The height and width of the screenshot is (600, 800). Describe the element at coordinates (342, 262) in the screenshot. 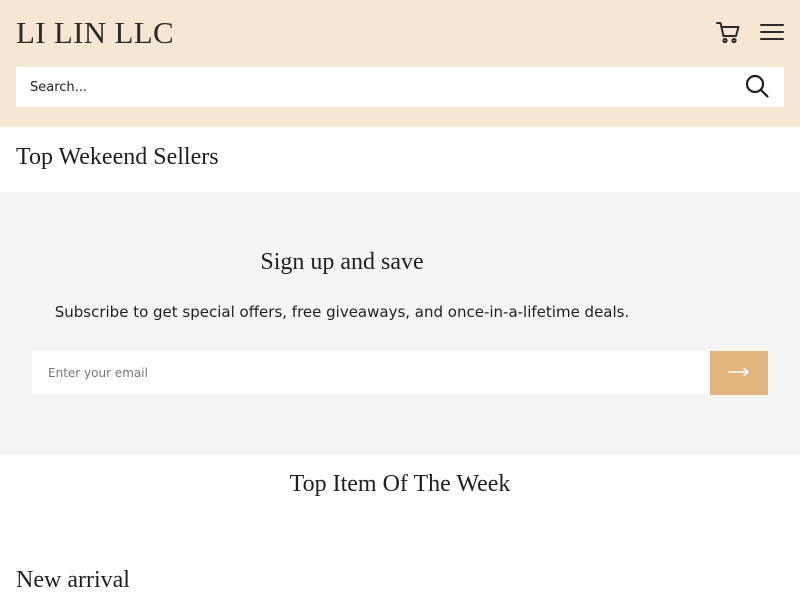

I see `signup-title: Sign up and save` at that location.